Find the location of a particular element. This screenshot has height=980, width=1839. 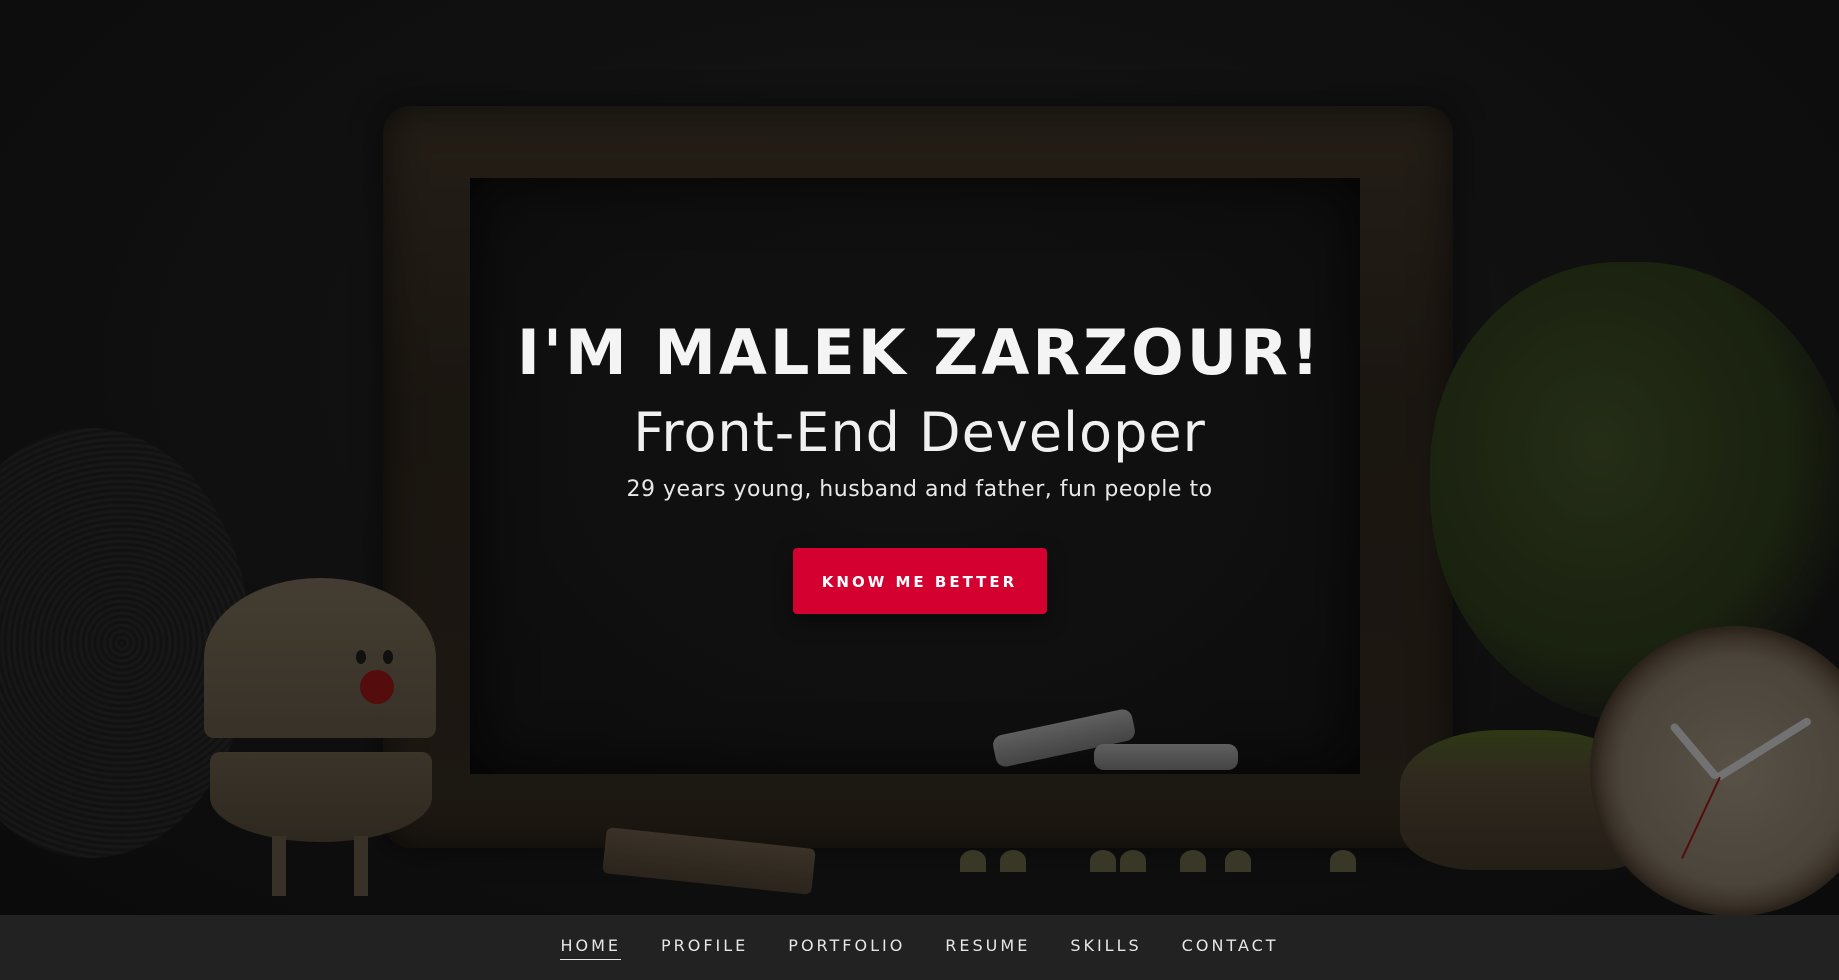

nav-item-contact: CONTACT is located at coordinates (1230, 947).